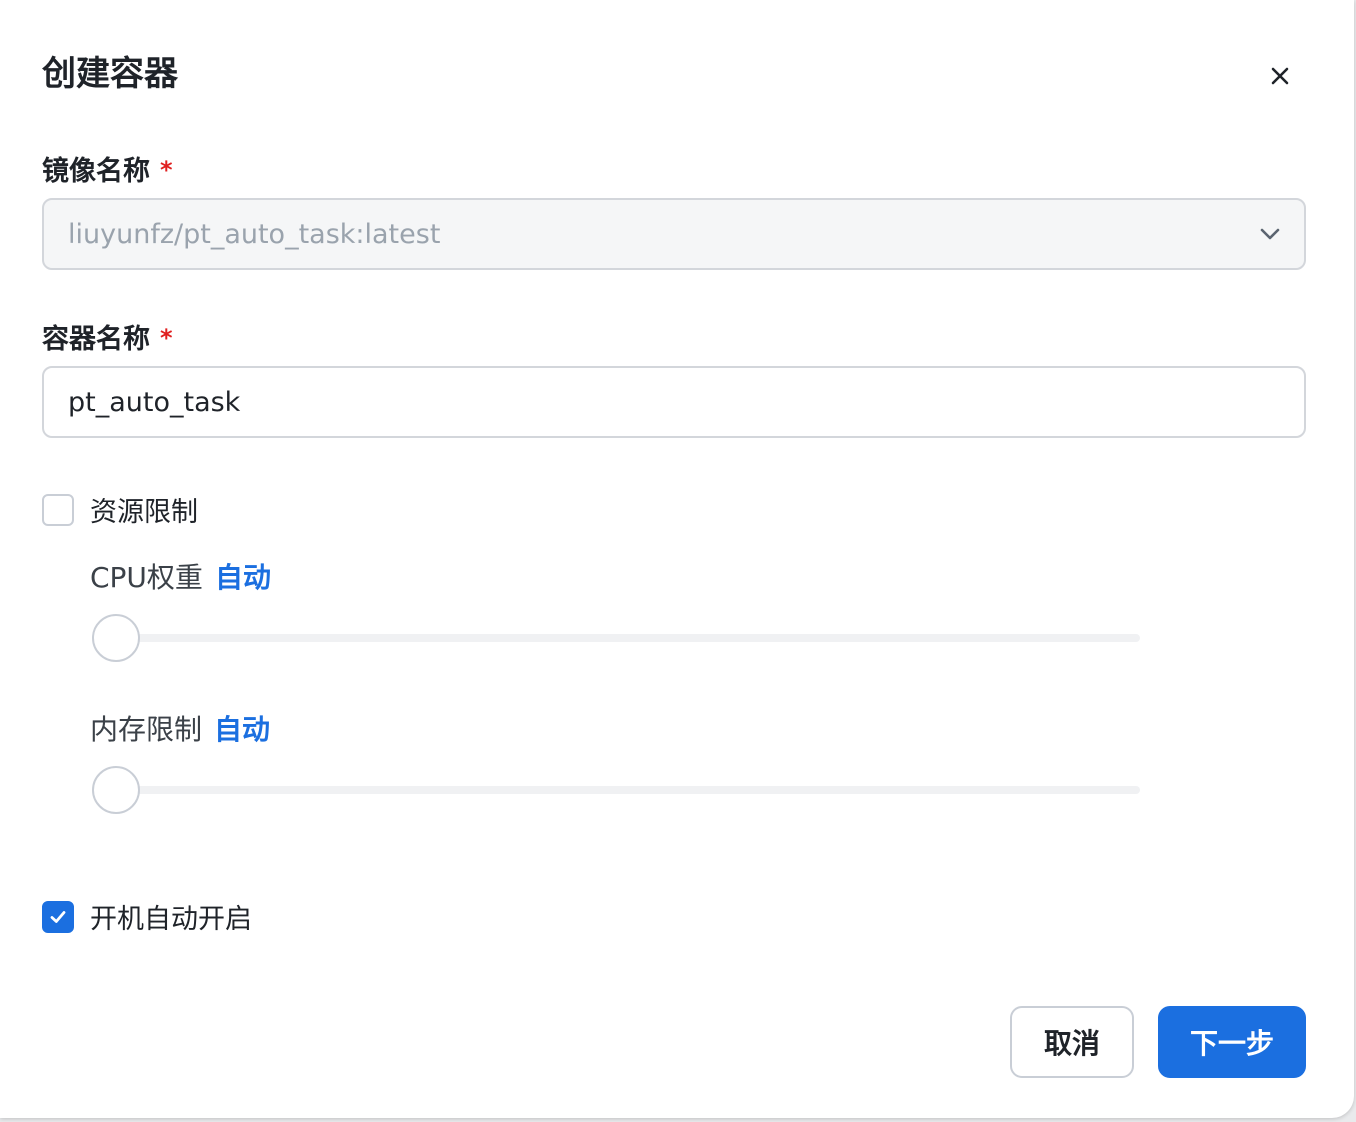 The width and height of the screenshot is (1356, 1122). I want to click on close-icon, so click(1280, 76).